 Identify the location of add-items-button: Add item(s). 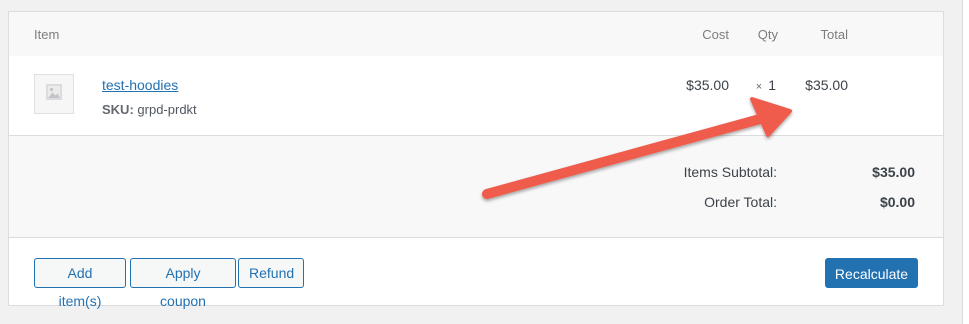
(80, 283).